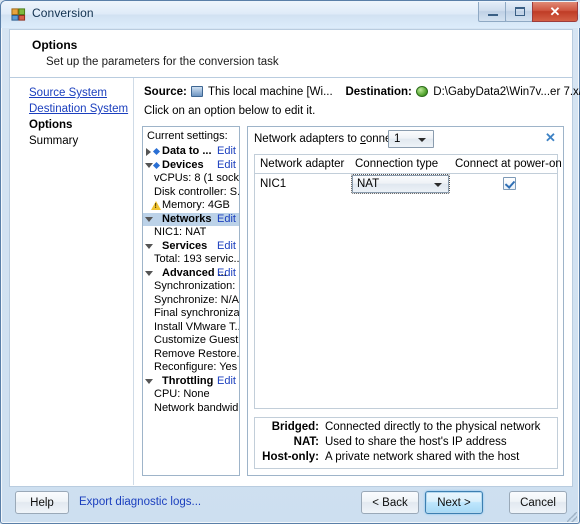  I want to click on tree-row: CPU: None, so click(191, 395).